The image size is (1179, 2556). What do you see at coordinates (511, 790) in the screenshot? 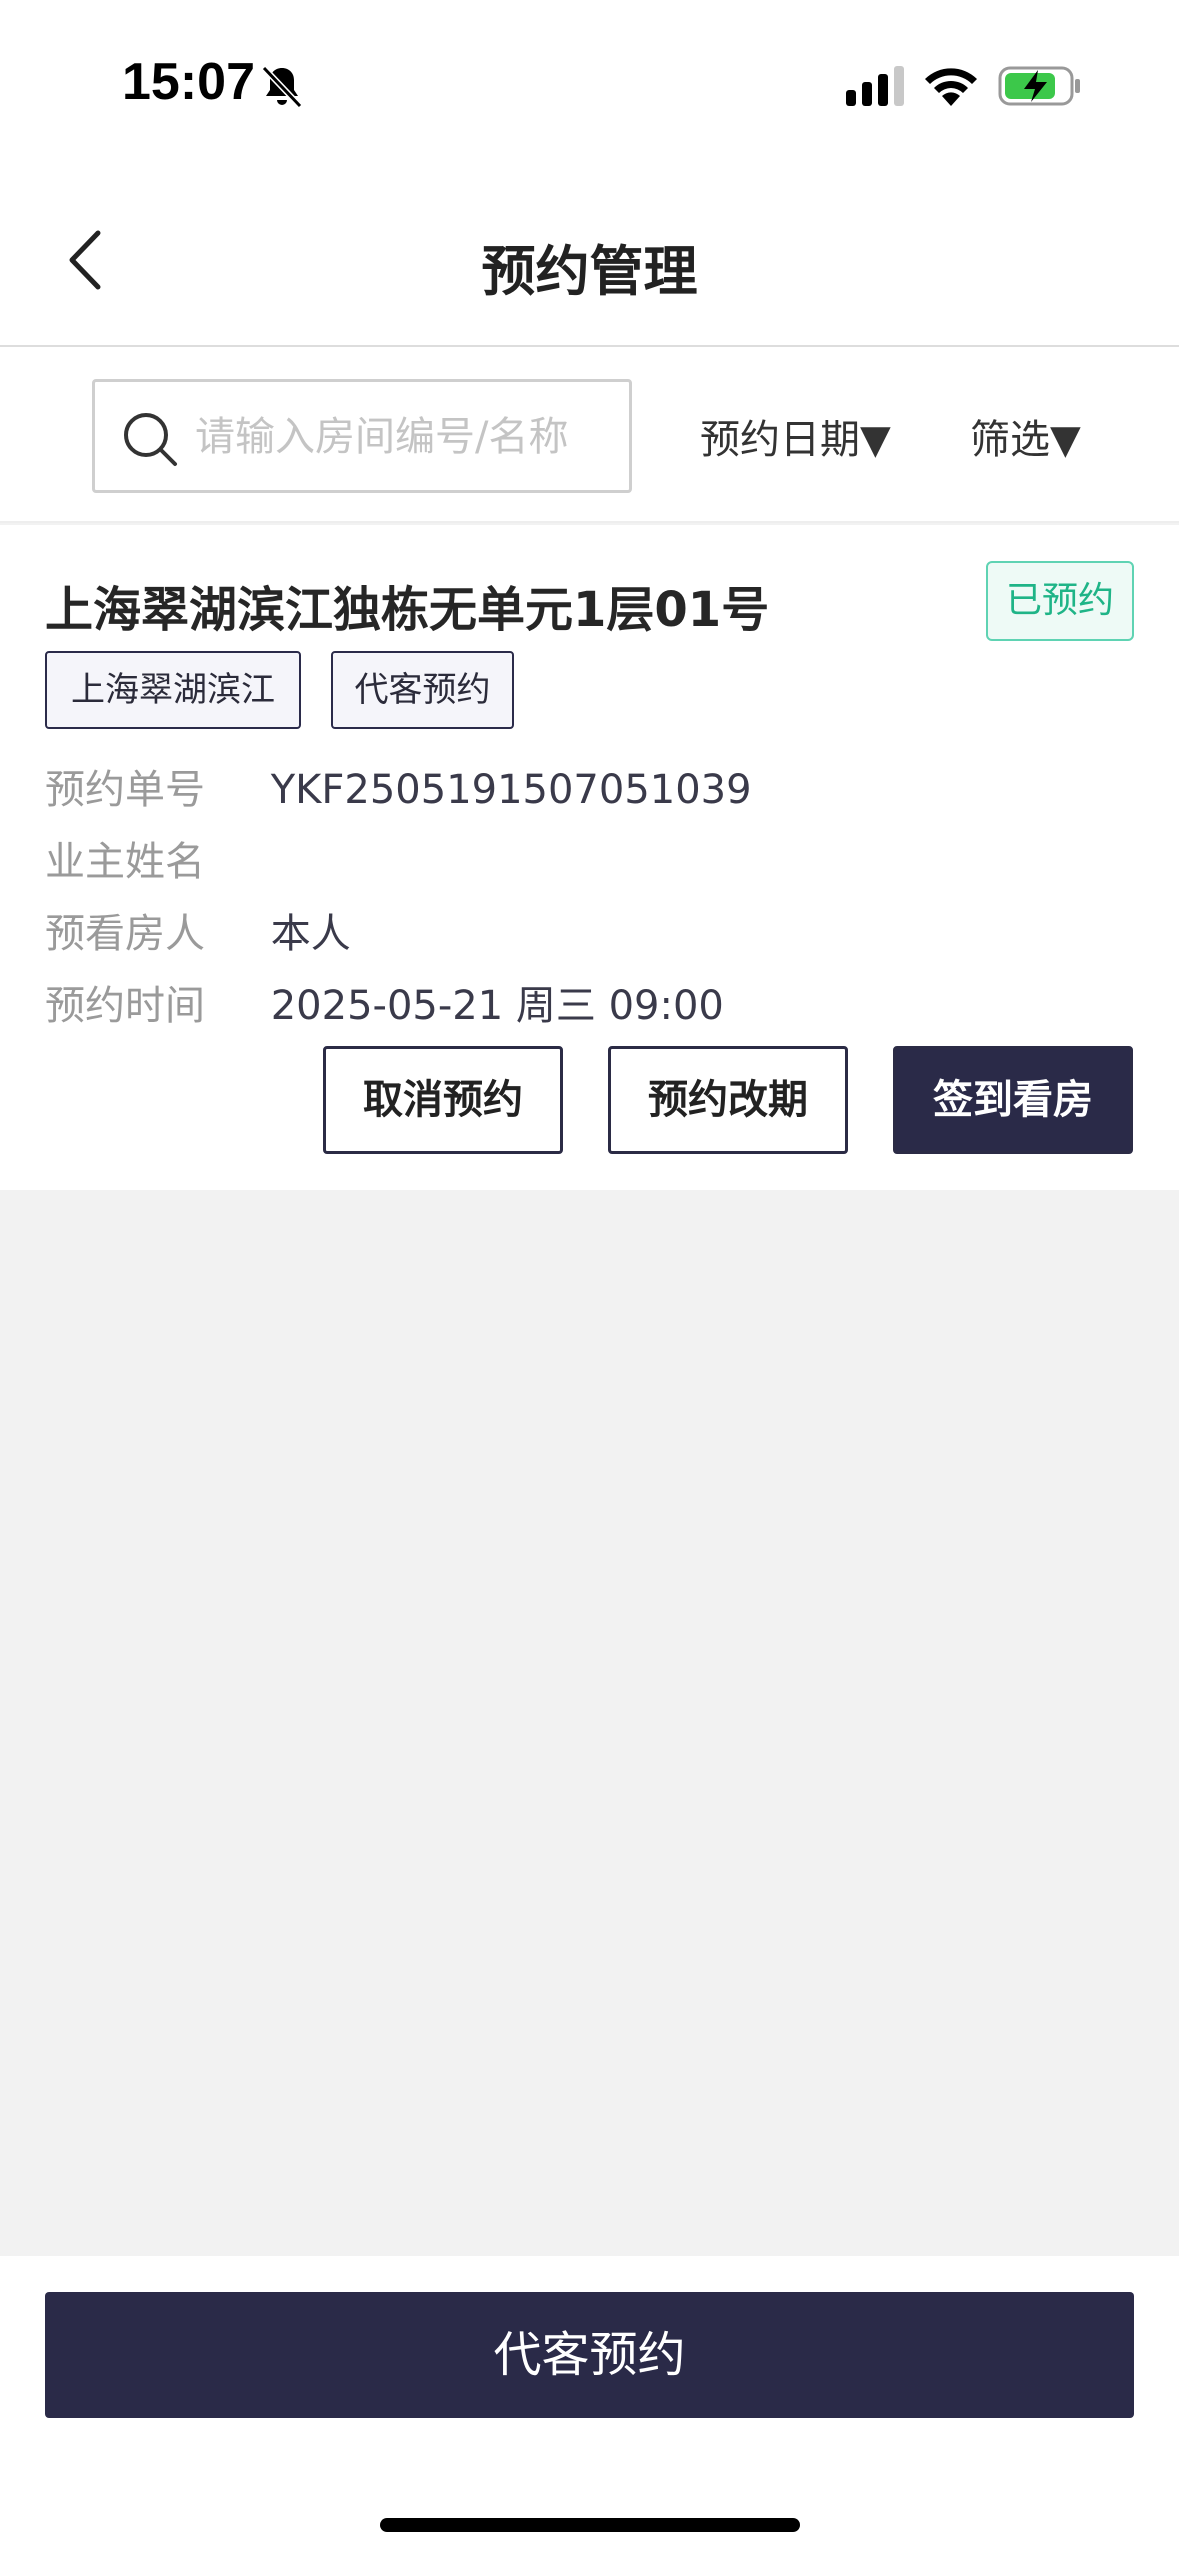
I see `order-number-value: YKF2505191507051039` at bounding box center [511, 790].